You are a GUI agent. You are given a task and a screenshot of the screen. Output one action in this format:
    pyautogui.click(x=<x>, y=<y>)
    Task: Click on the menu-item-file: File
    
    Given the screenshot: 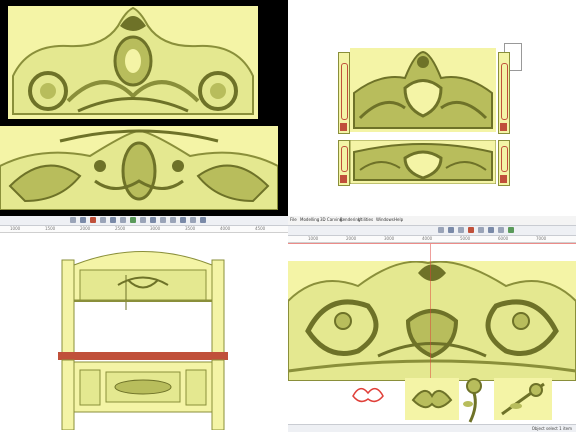 What is the action you would take?
    pyautogui.click(x=293, y=219)
    